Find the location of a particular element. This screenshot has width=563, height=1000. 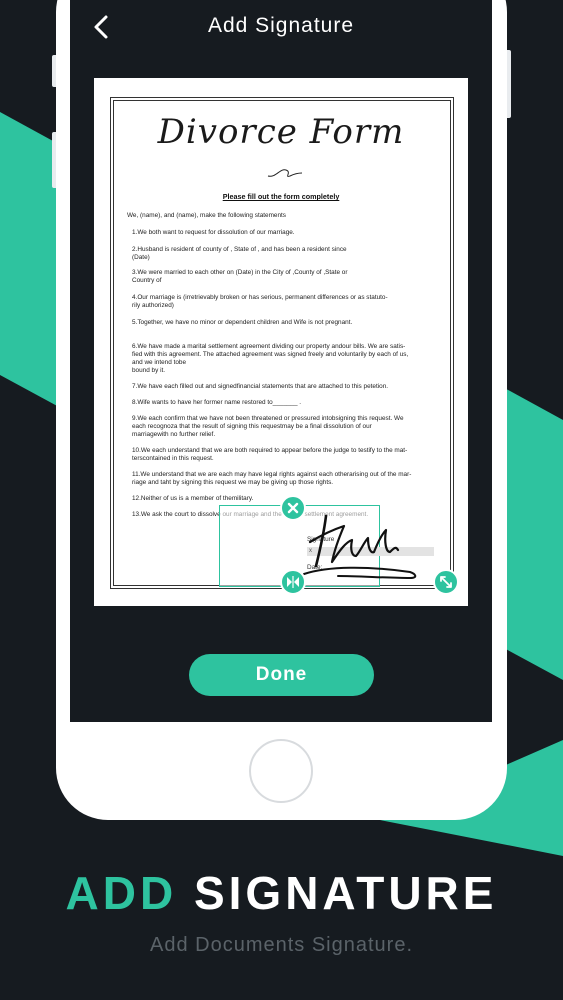

document-line: terscontained in this request. is located at coordinates (173, 458).